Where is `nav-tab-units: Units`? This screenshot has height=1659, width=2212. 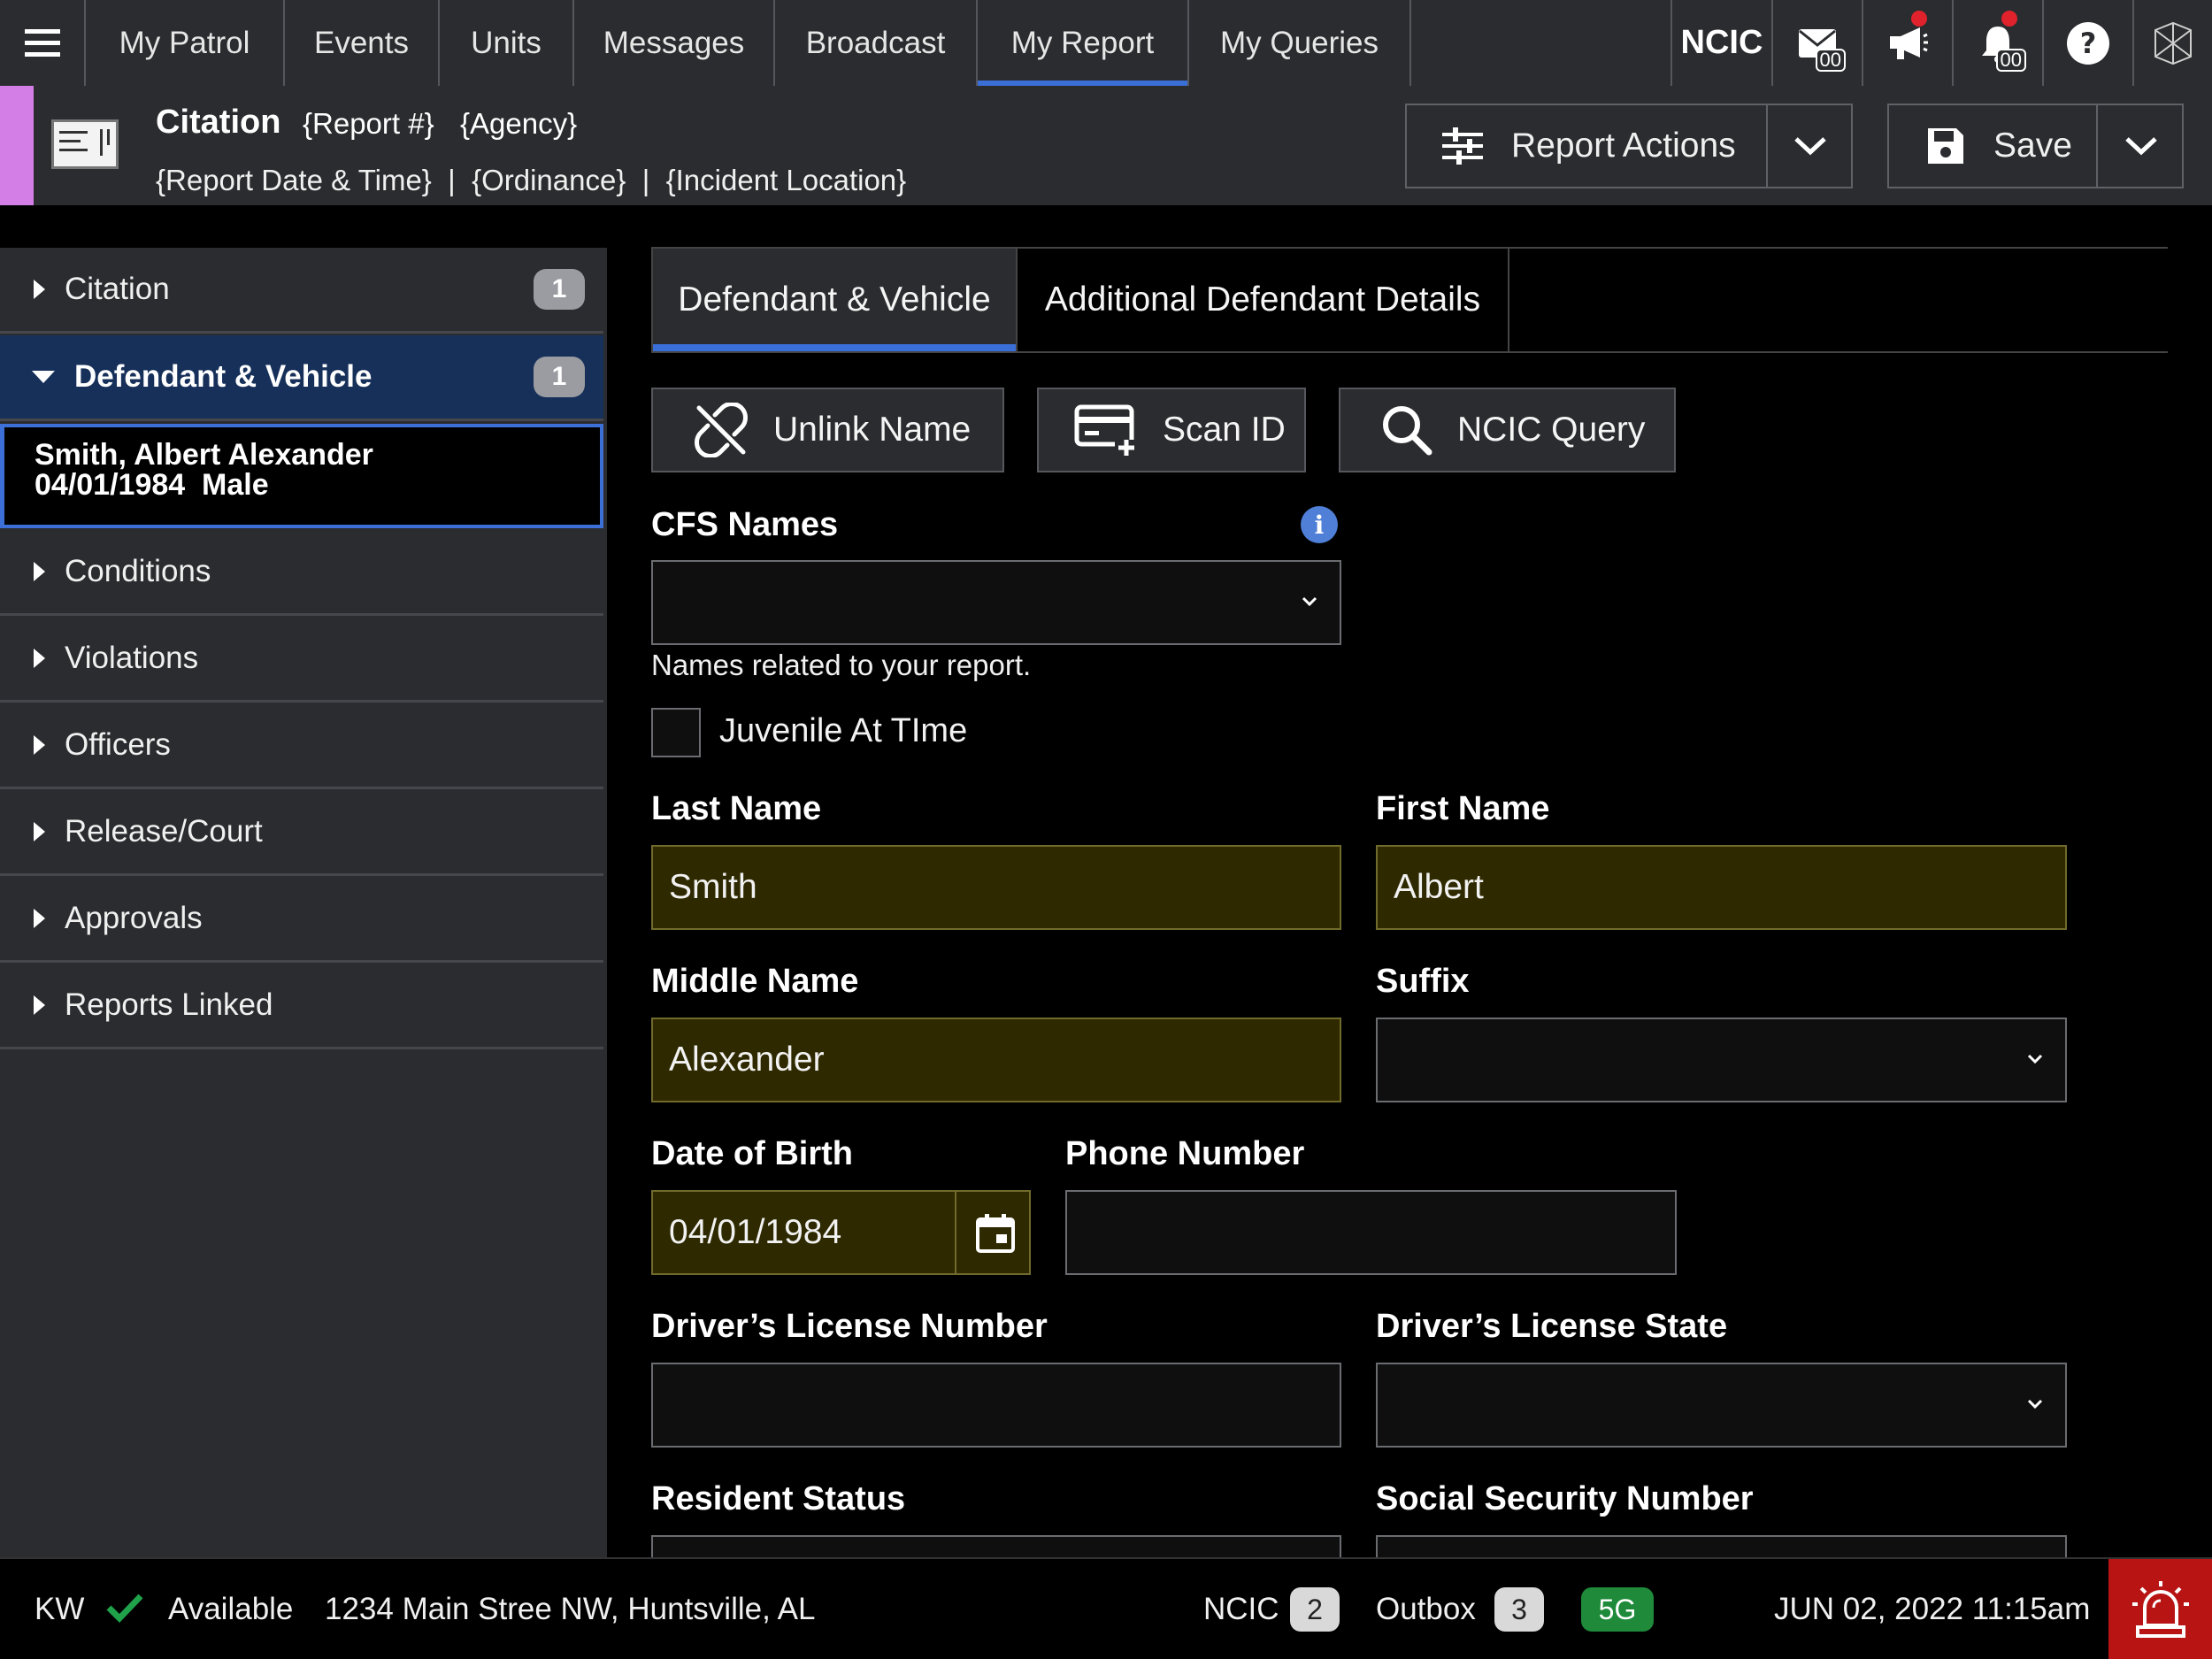 nav-tab-units: Units is located at coordinates (507, 43).